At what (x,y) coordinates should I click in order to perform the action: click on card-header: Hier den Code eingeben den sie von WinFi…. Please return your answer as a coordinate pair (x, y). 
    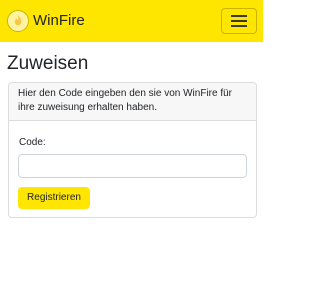
    Looking at the image, I should click on (132, 102).